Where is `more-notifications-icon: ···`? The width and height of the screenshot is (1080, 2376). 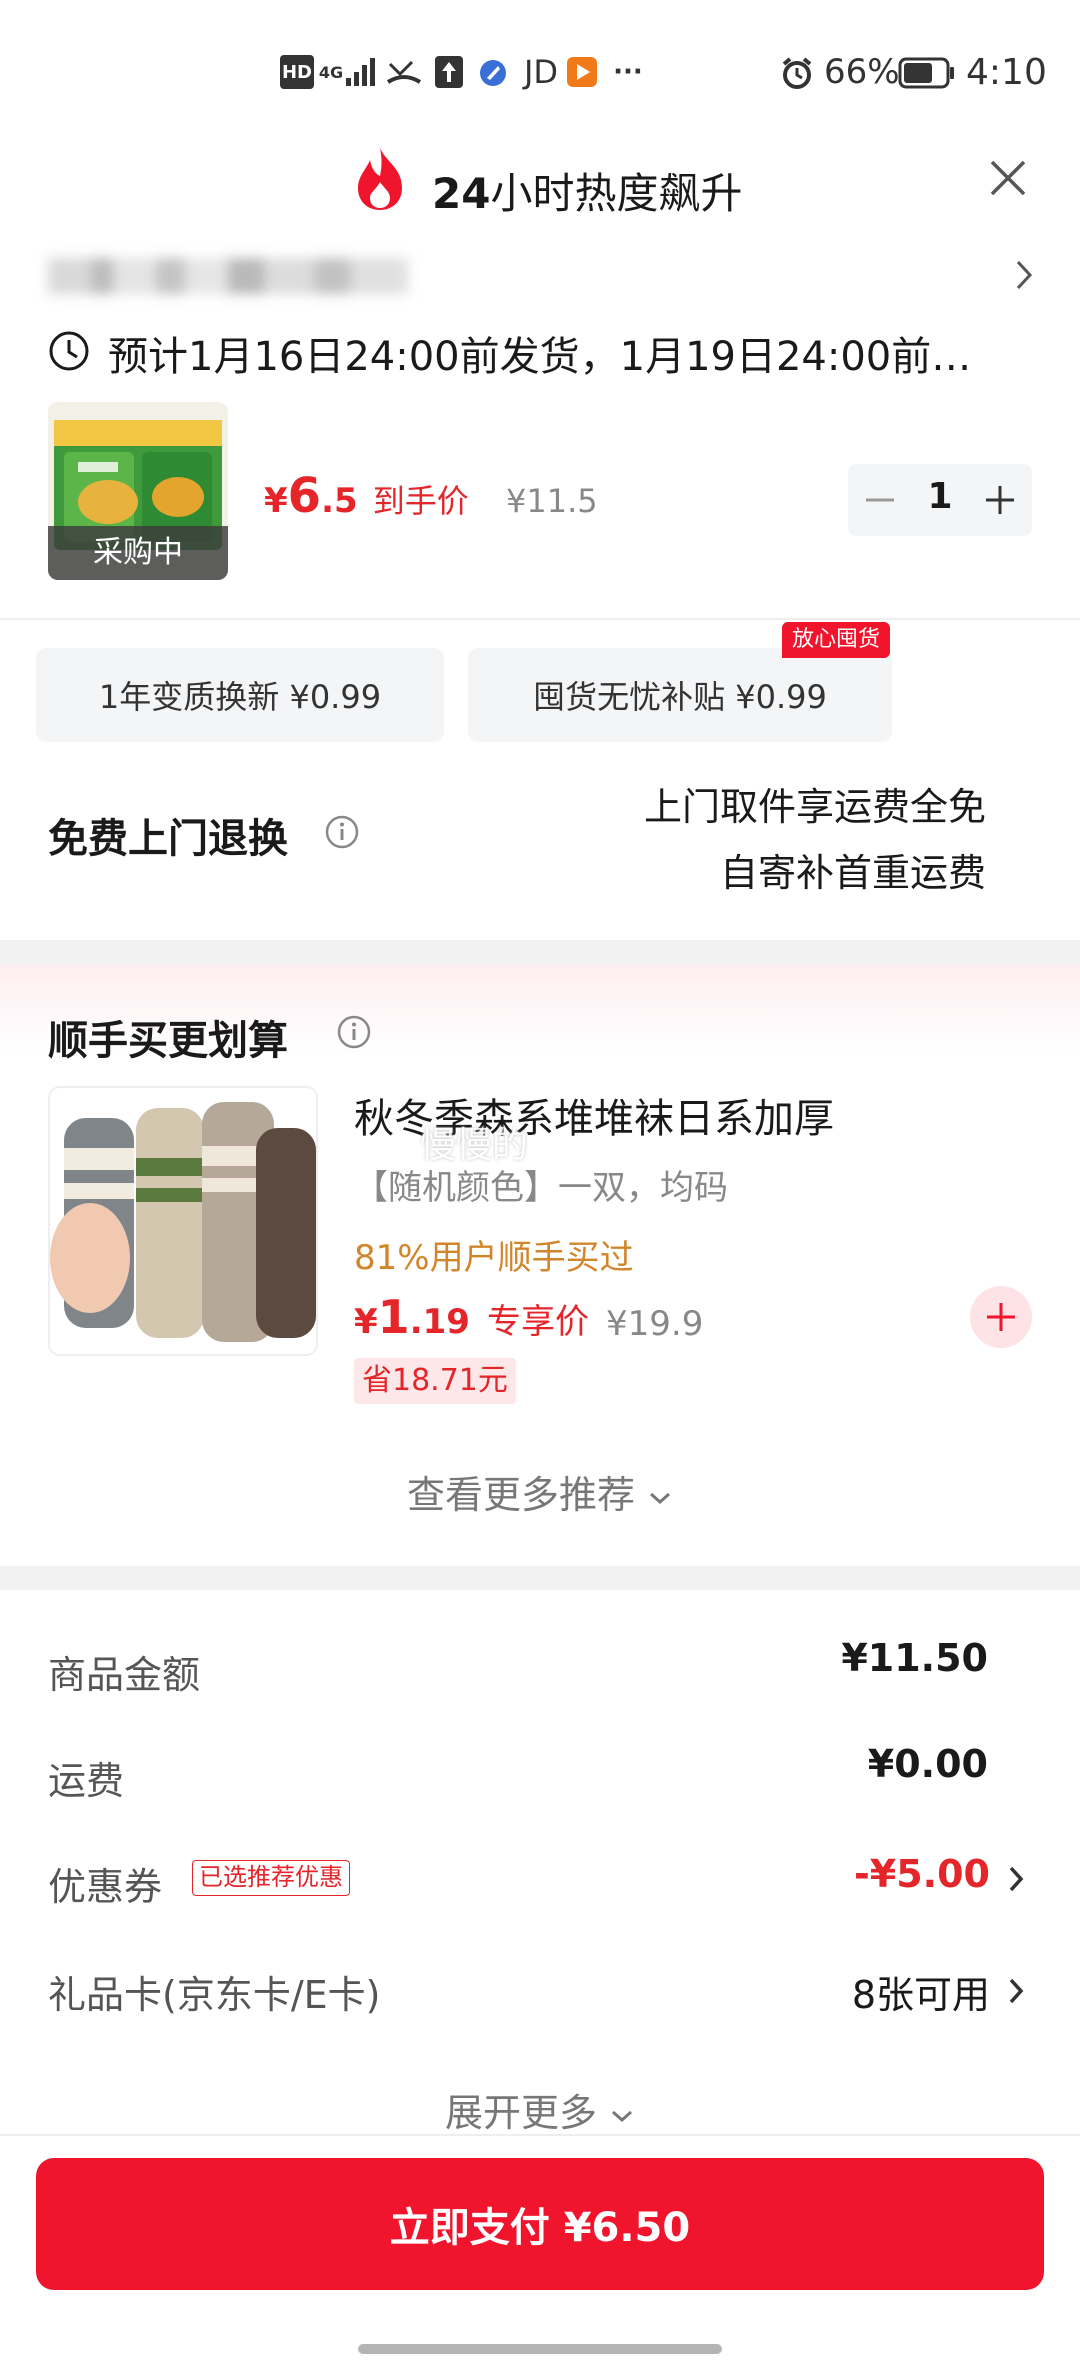
more-notifications-icon: ··· is located at coordinates (628, 72).